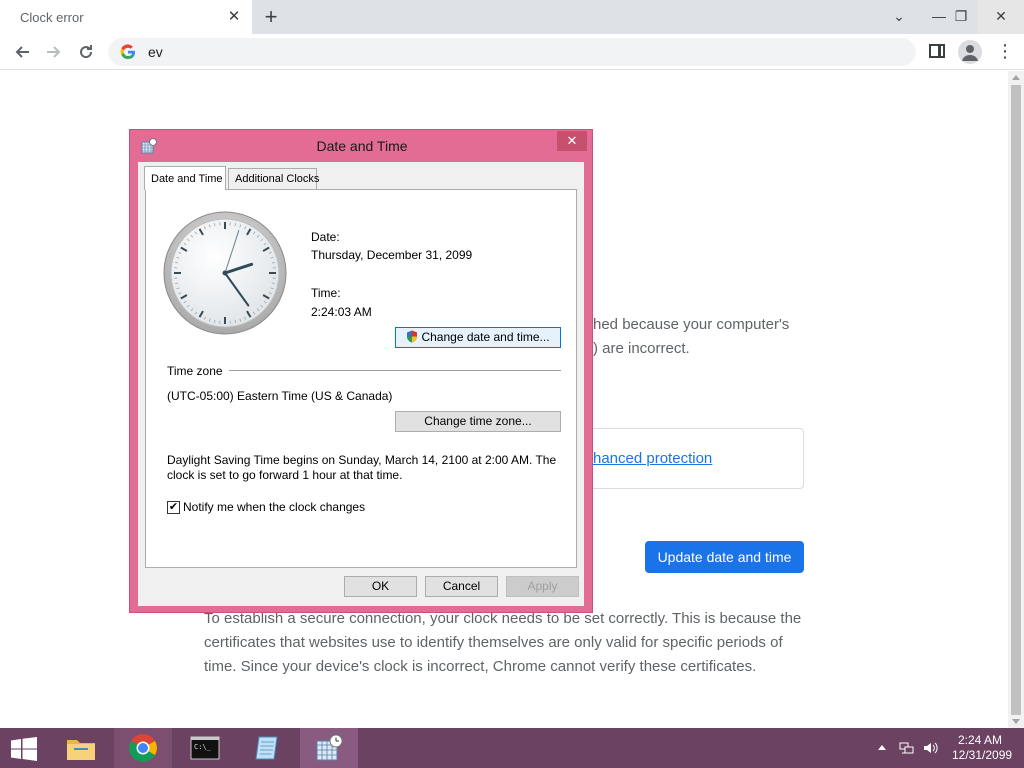 Image resolution: width=1024 pixels, height=768 pixels. I want to click on taskbar-date-time, so click(329, 748).